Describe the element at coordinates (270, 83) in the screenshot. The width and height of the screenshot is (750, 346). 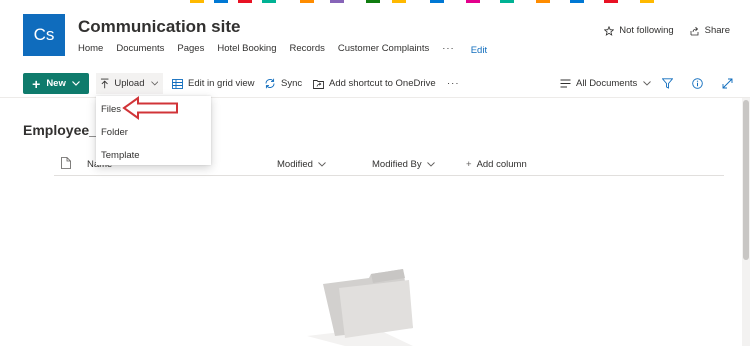
I see `sync-icon` at that location.